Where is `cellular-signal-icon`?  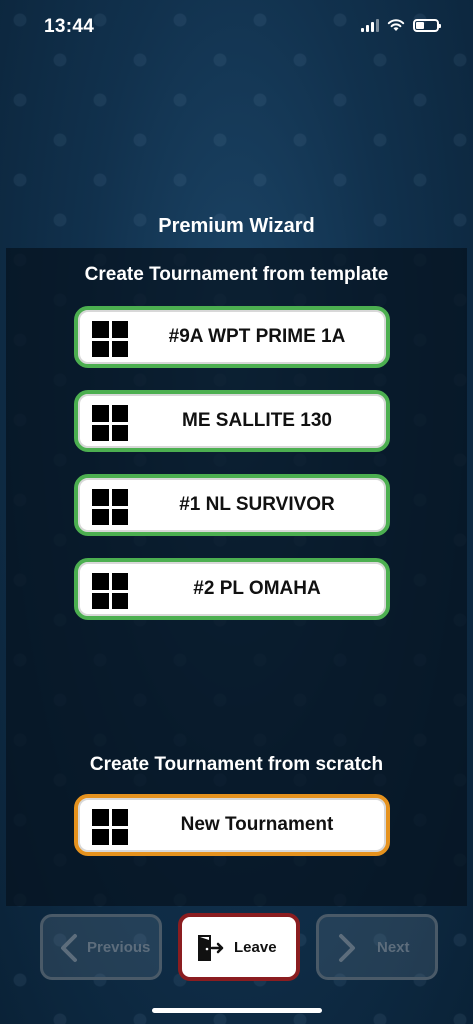
cellular-signal-icon is located at coordinates (370, 25).